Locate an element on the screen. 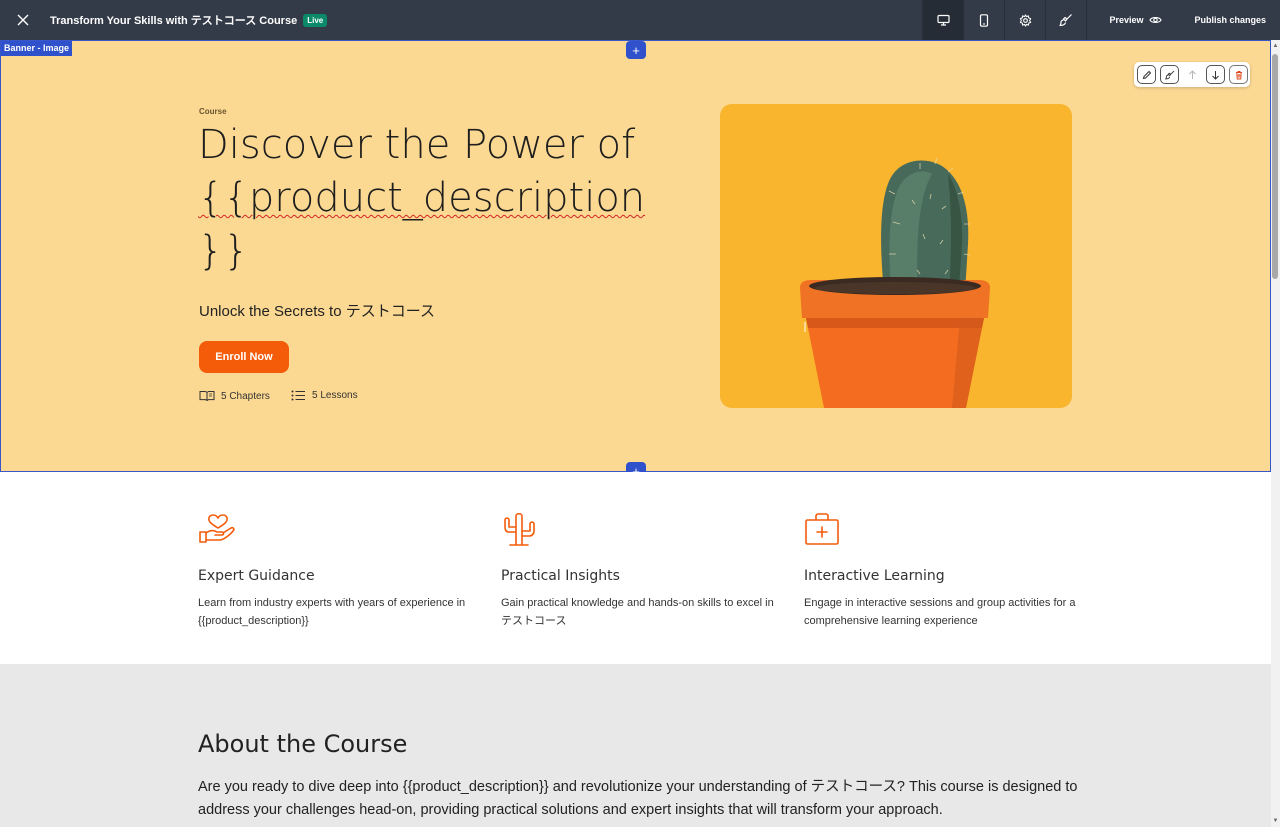  mobile-icon is located at coordinates (984, 20).